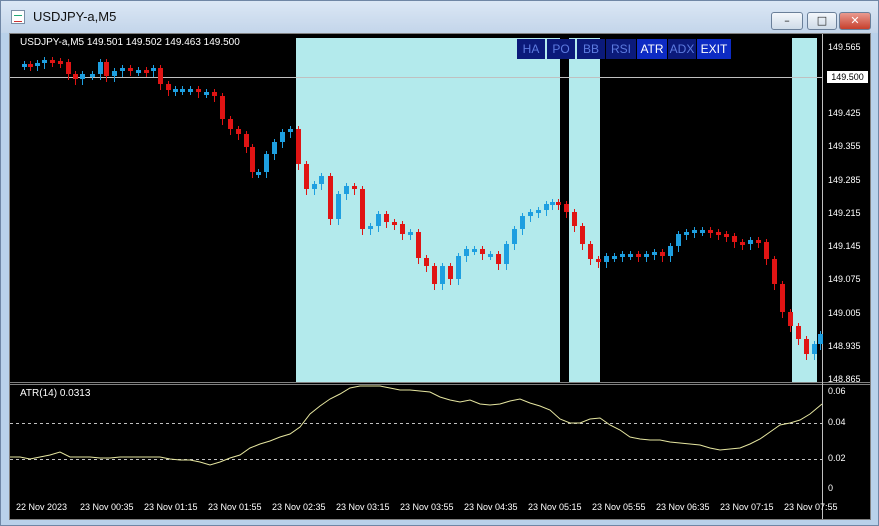  I want to click on price-label: 149.005, so click(844, 313).